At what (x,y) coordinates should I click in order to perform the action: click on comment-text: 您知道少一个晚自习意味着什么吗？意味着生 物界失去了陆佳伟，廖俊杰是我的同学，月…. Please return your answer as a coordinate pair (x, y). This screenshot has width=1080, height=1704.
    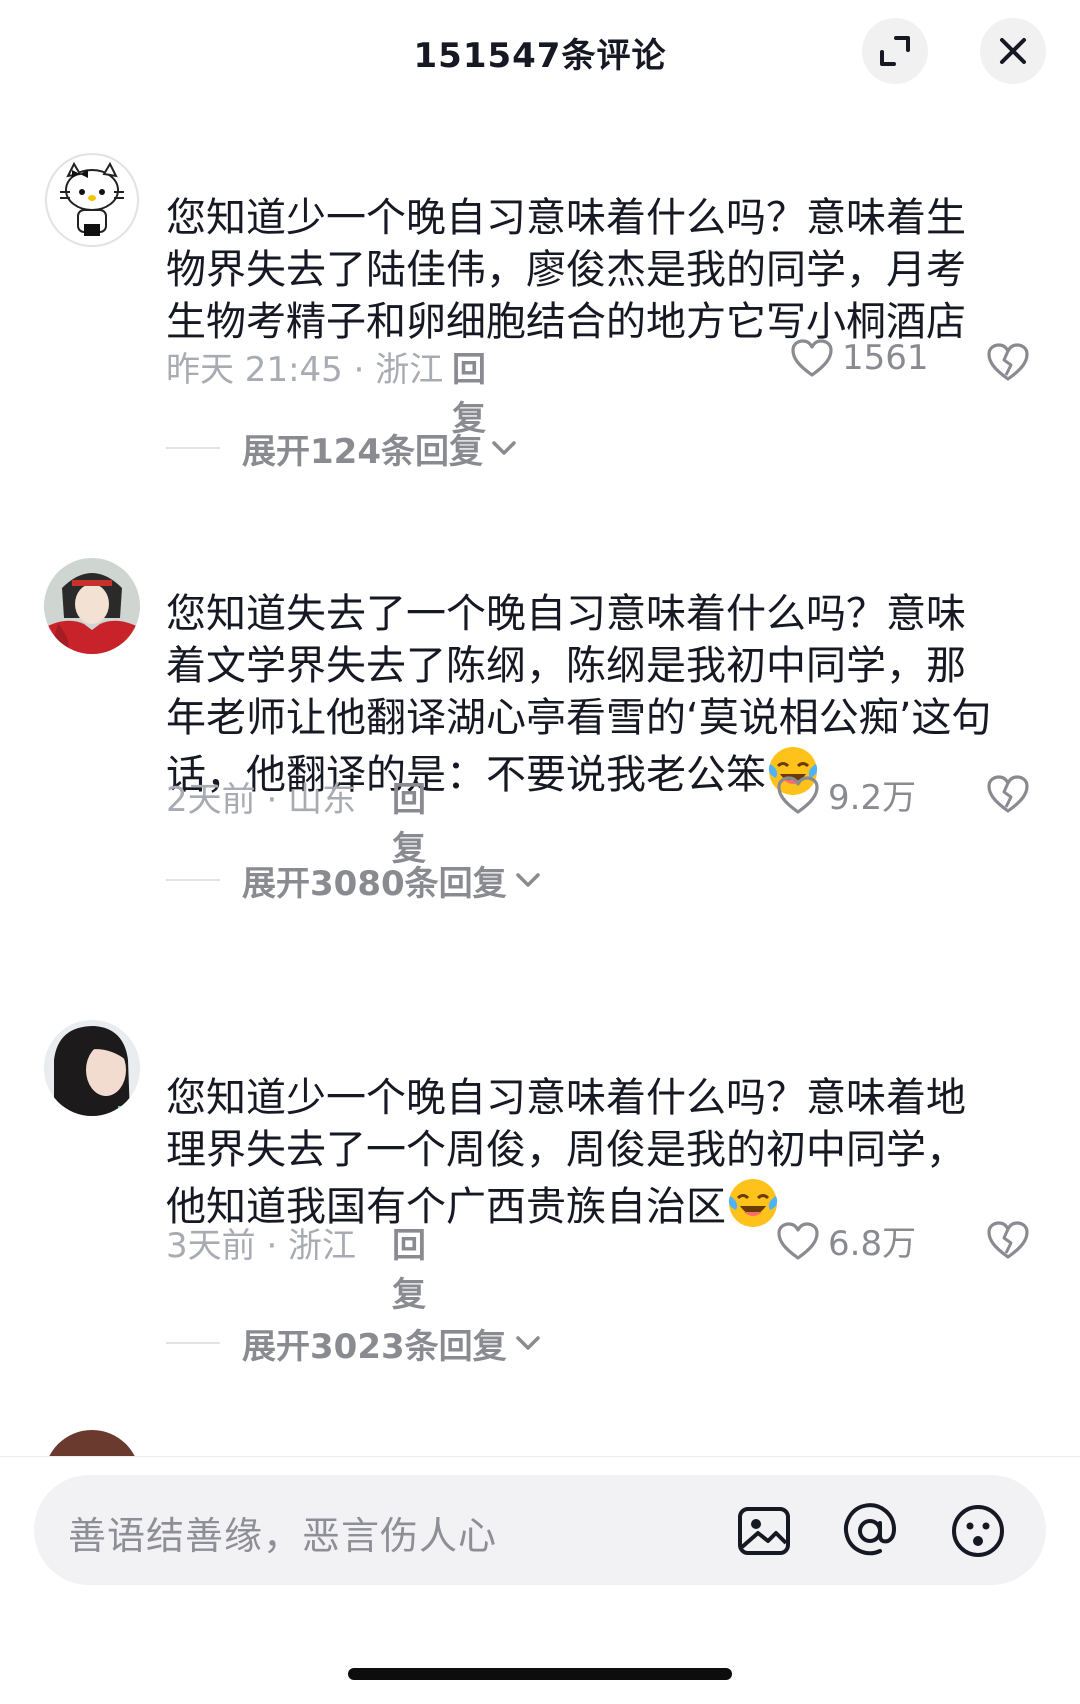
    Looking at the image, I should click on (566, 270).